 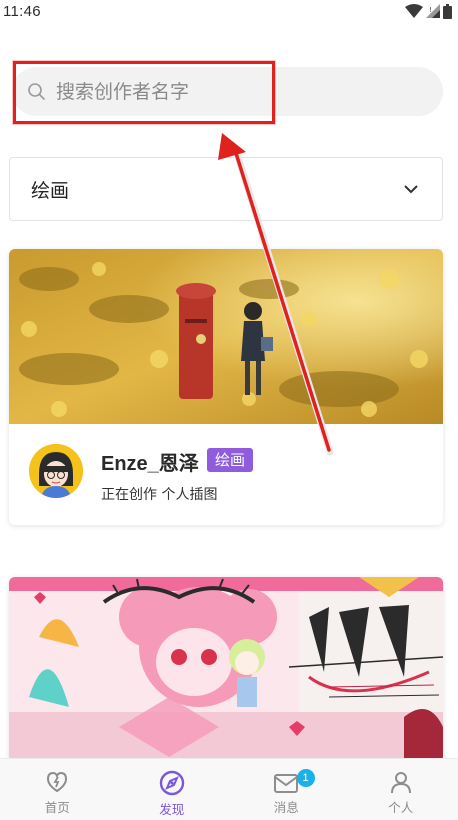 What do you see at coordinates (411, 188) in the screenshot?
I see `chevron-down-icon` at bounding box center [411, 188].